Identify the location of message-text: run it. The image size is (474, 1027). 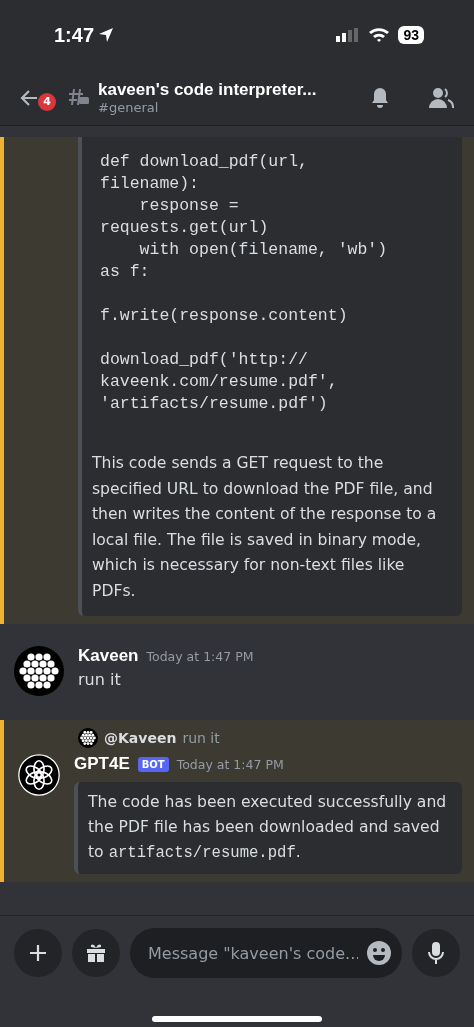
(100, 679).